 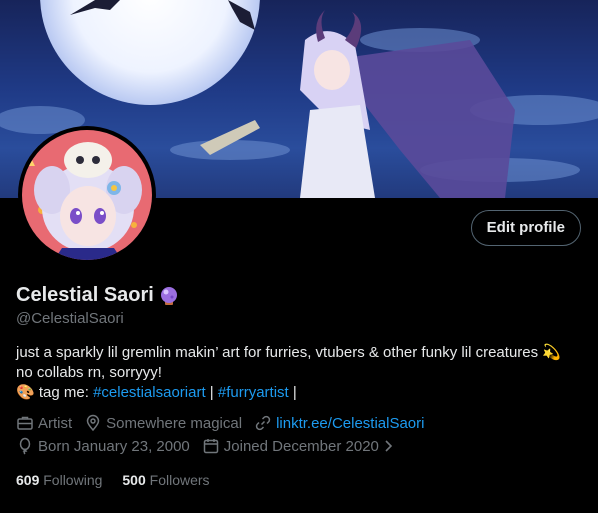 I want to click on following-label: Following, so click(x=73, y=480).